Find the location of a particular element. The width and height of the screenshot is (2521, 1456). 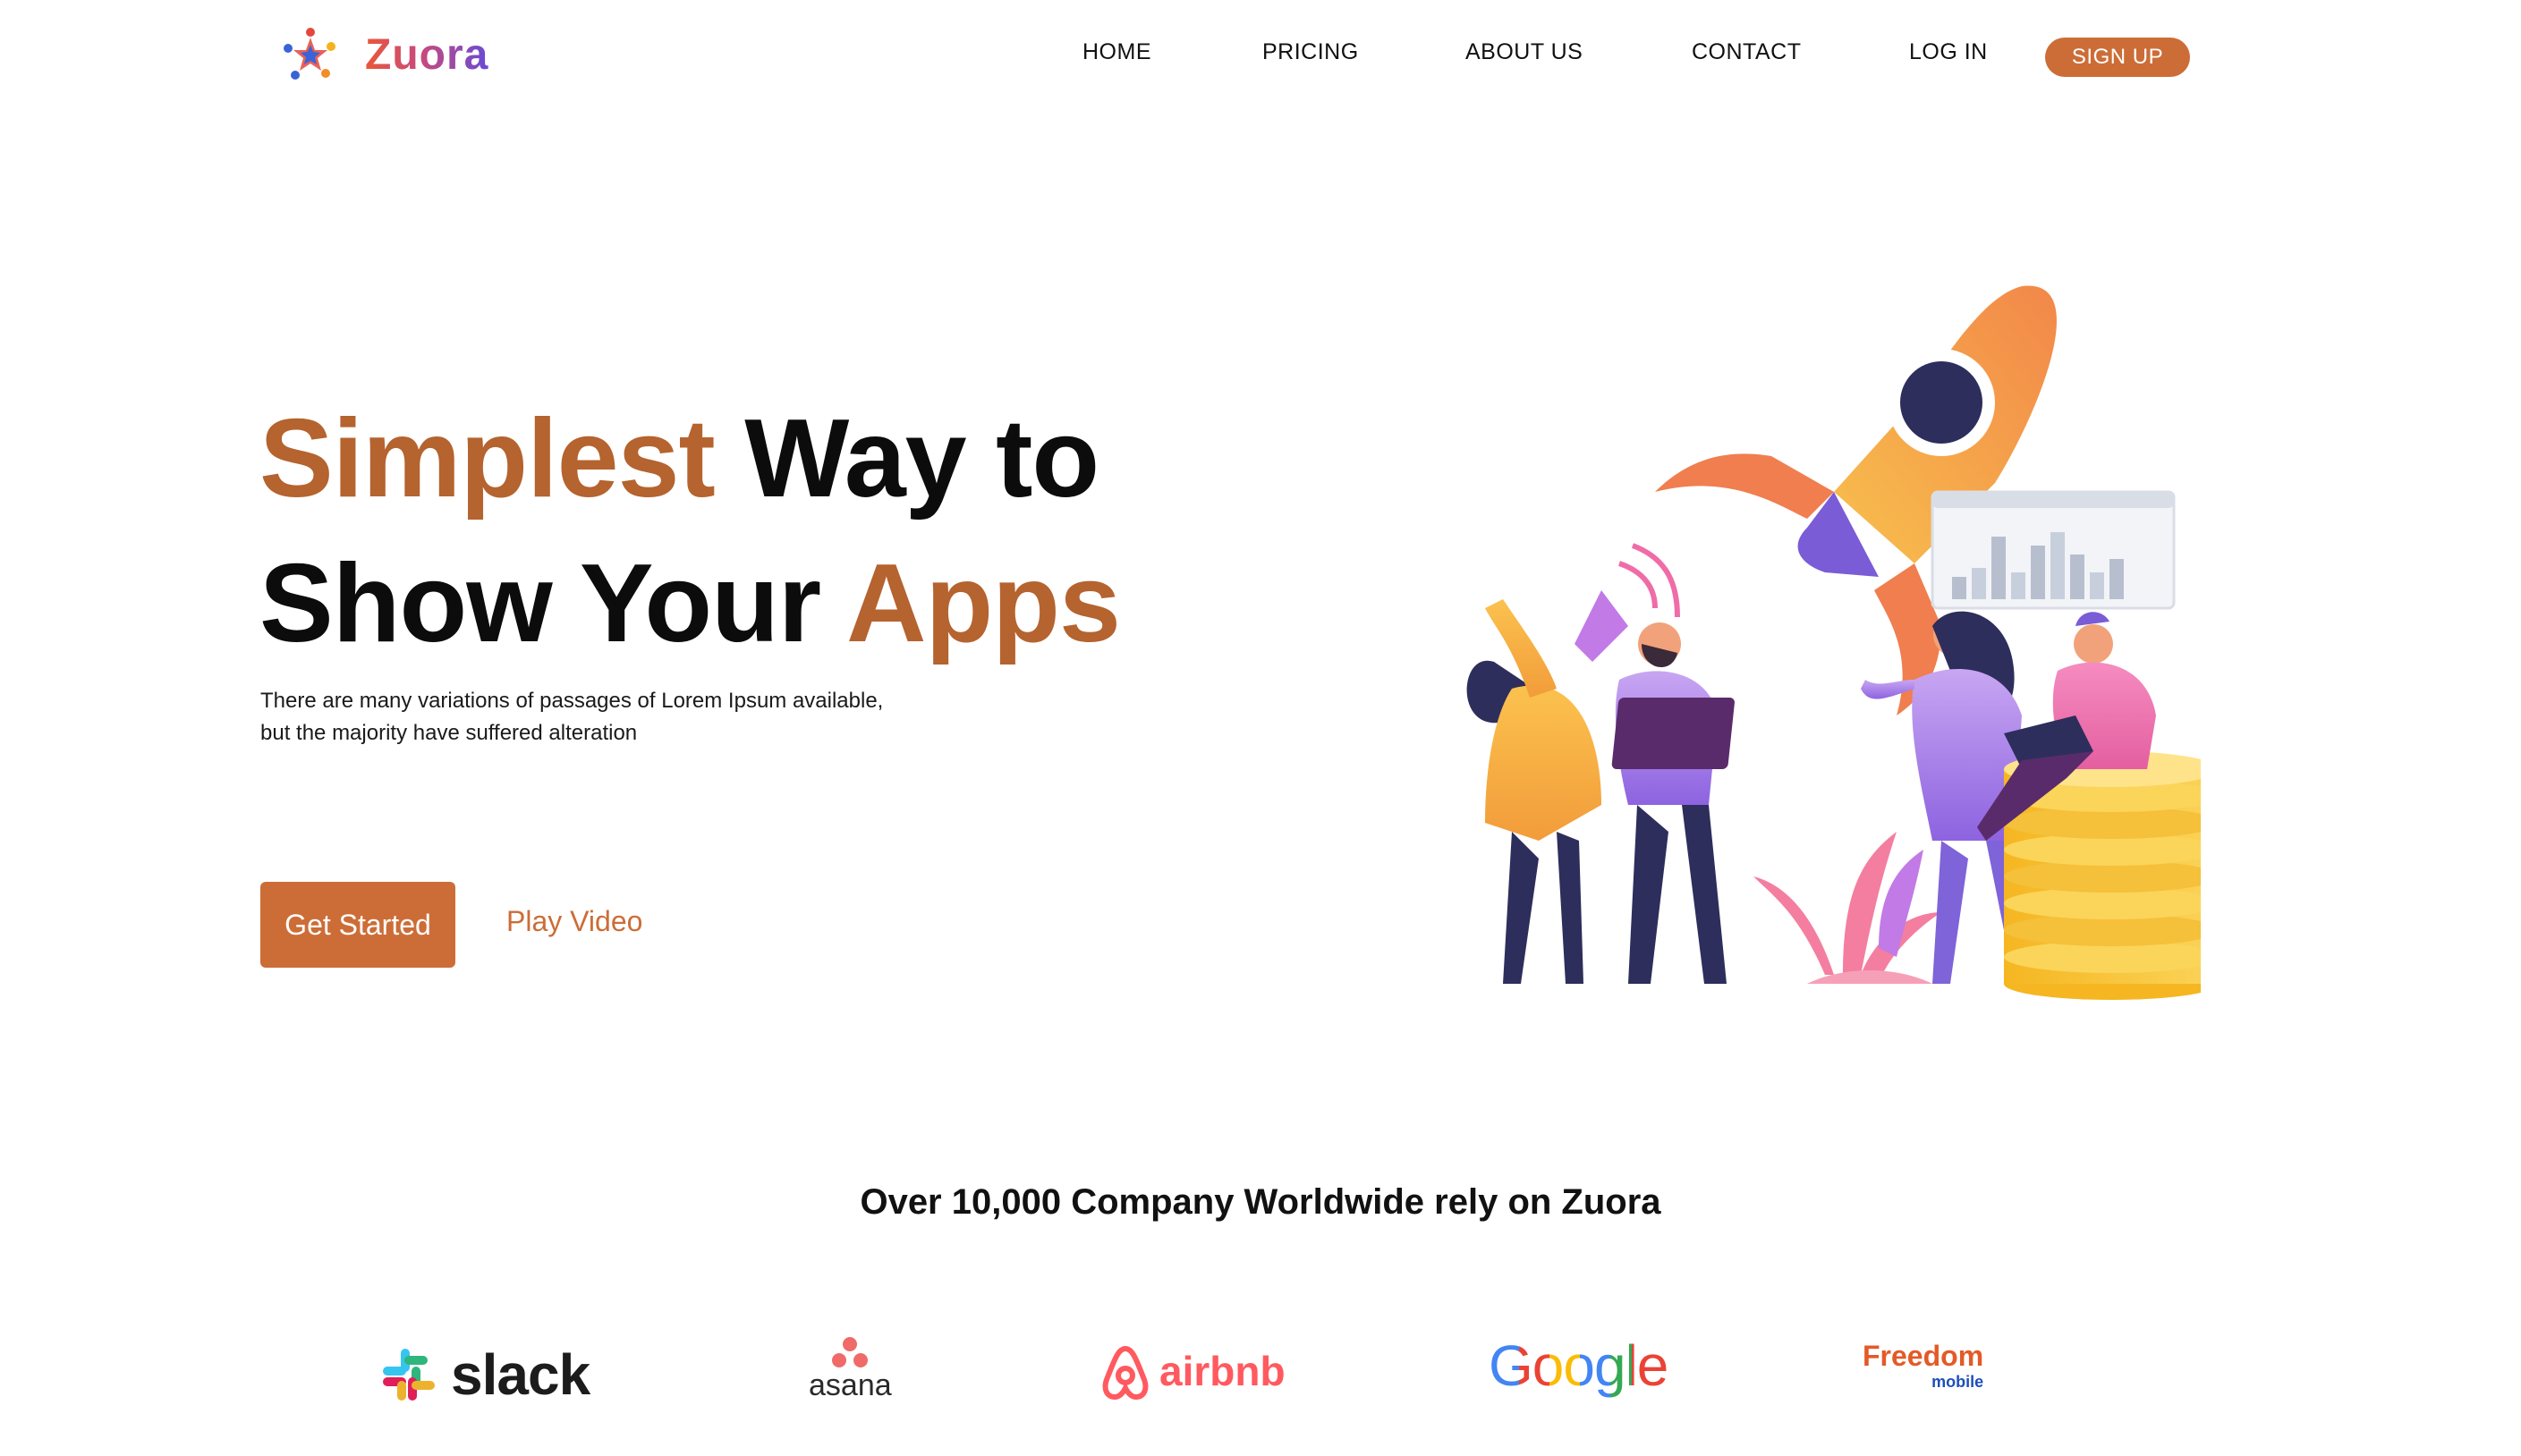

freedom-mobile-logo: Freedom mobile is located at coordinates (1923, 1366).